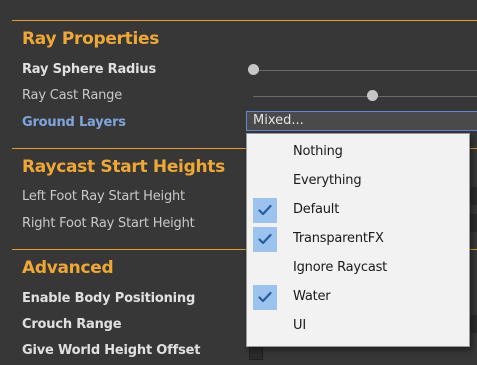  I want to click on layer-option-ignore-raycast: Ignore Raycast, so click(358, 268).